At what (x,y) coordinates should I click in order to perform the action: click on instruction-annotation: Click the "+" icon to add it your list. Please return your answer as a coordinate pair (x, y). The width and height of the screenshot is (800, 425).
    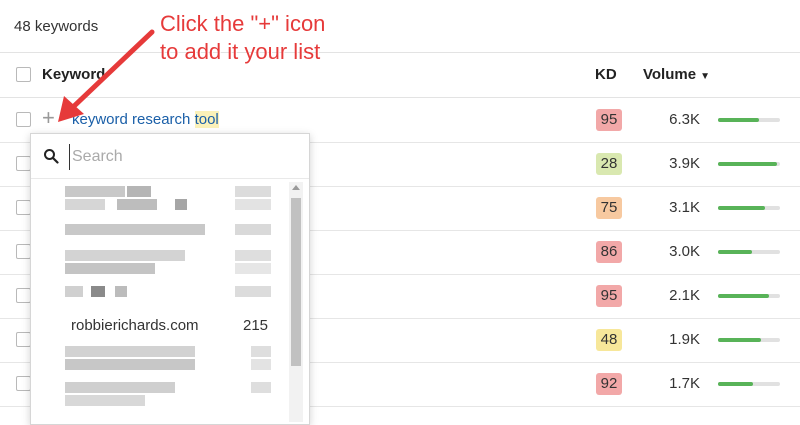
    Looking at the image, I should click on (242, 38).